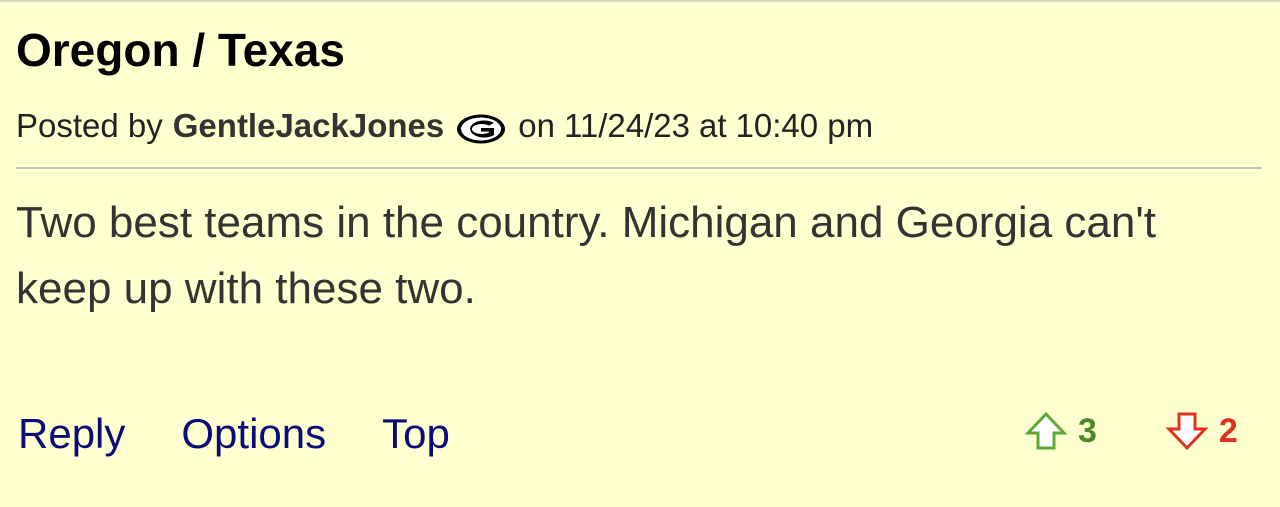 The width and height of the screenshot is (1280, 507). Describe the element at coordinates (253, 434) in the screenshot. I see `options-link: Options` at that location.